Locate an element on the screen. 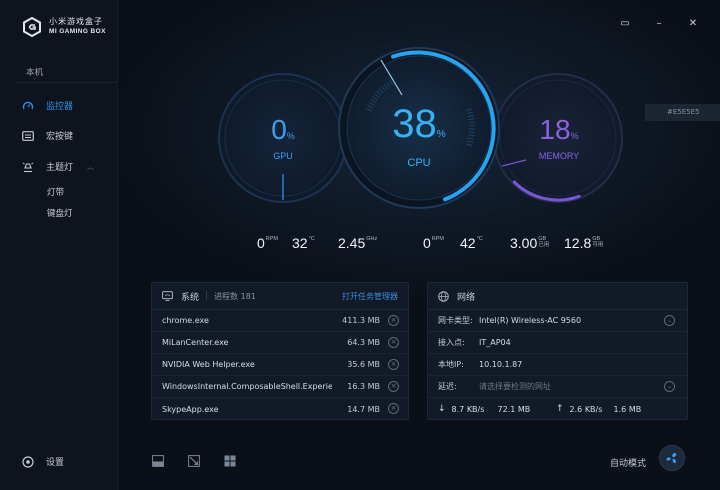 The width and height of the screenshot is (720, 490). gpu-temp-stat: 32 °C is located at coordinates (303, 243).